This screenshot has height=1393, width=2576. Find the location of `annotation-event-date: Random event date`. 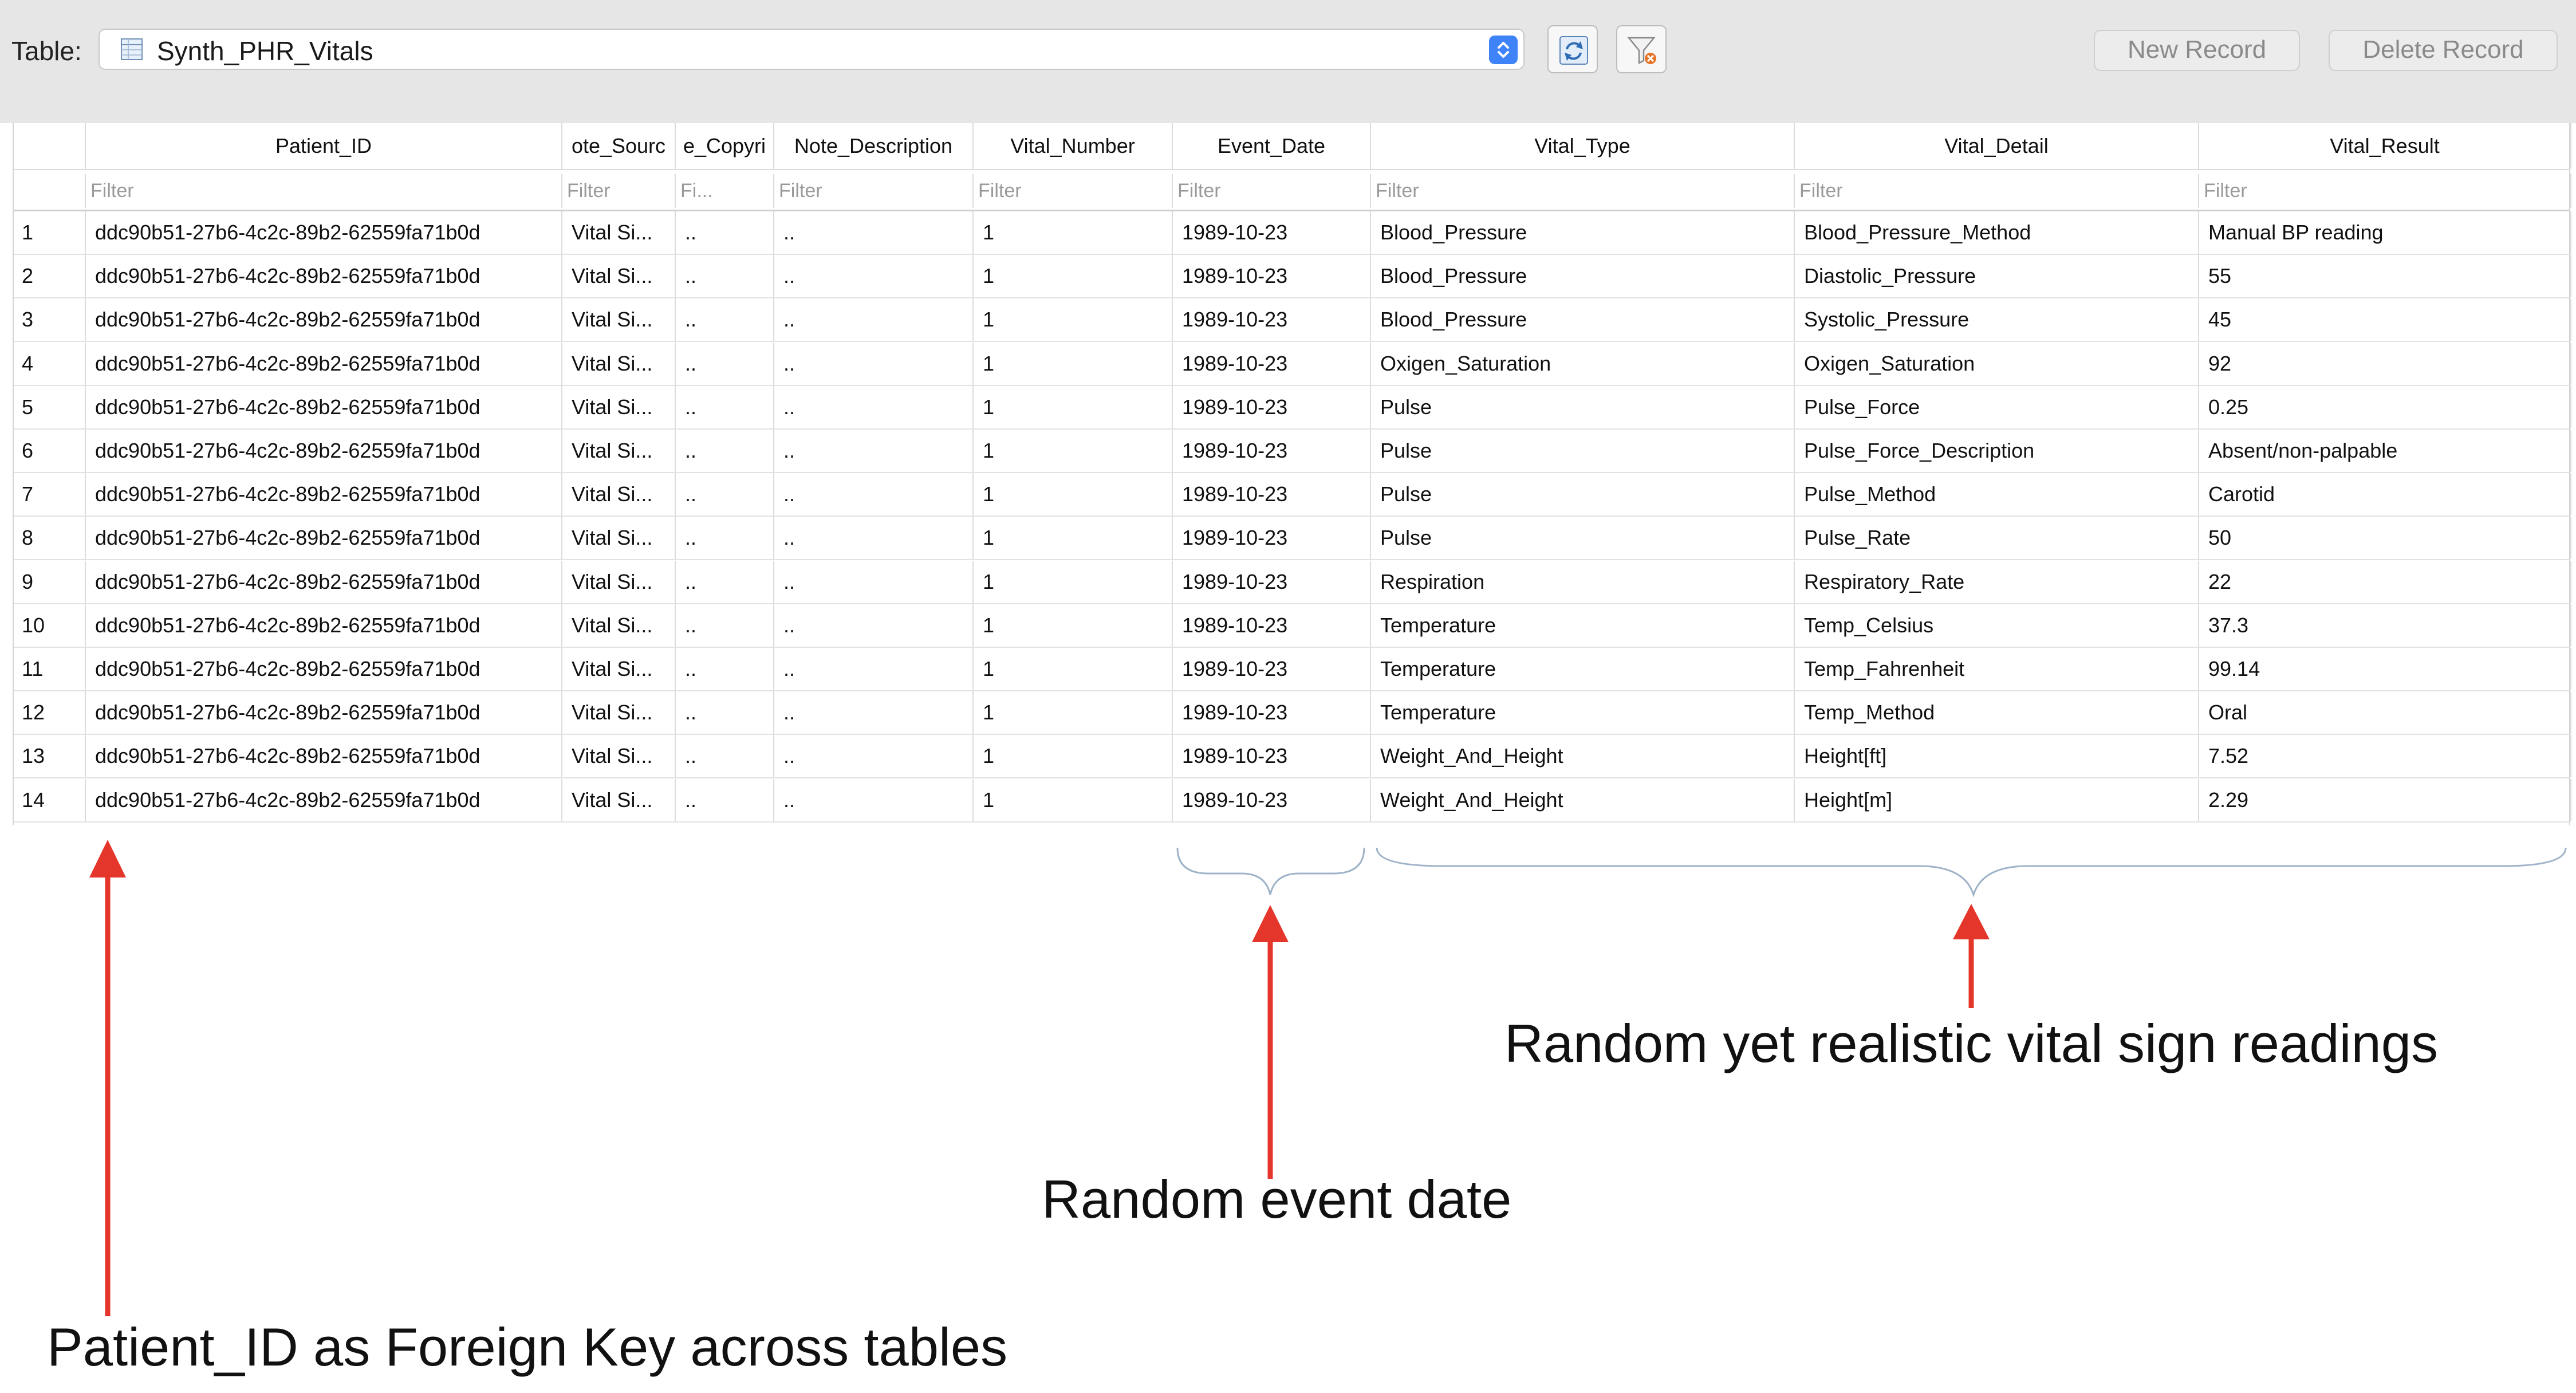

annotation-event-date: Random event date is located at coordinates (1277, 1199).